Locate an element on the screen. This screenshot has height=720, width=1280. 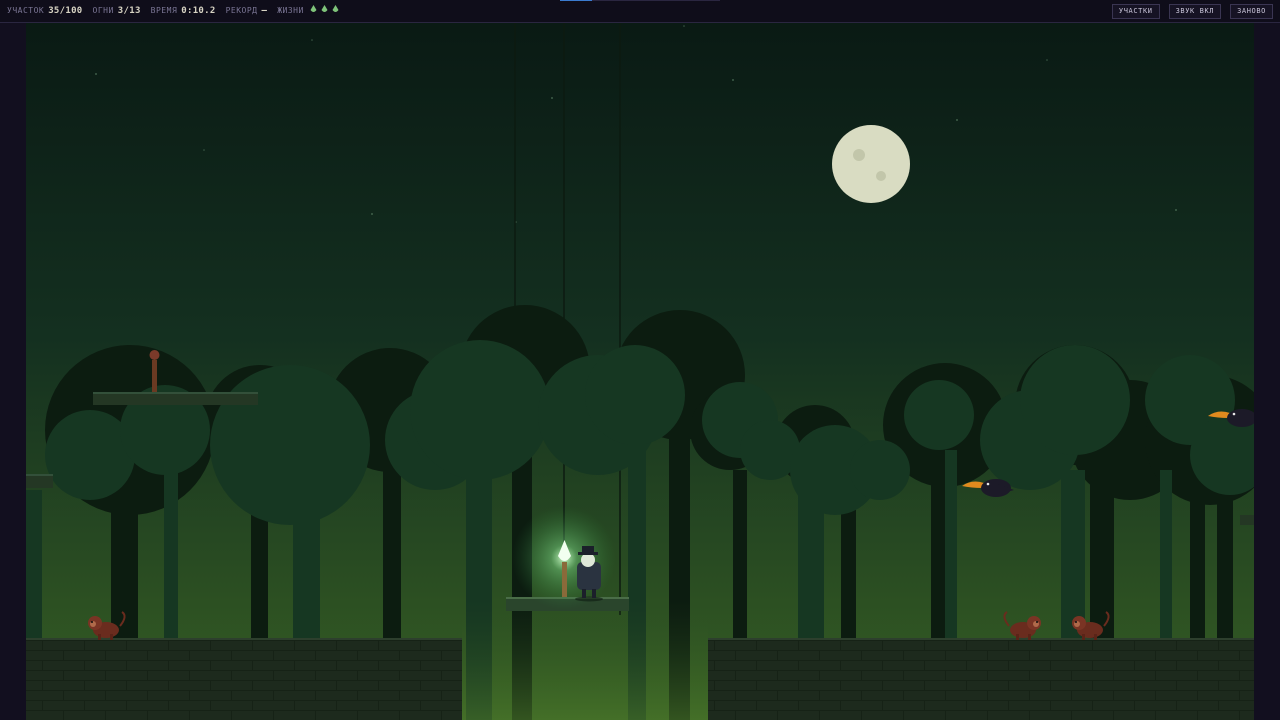
ledge-left-edge is located at coordinates (39, 481).